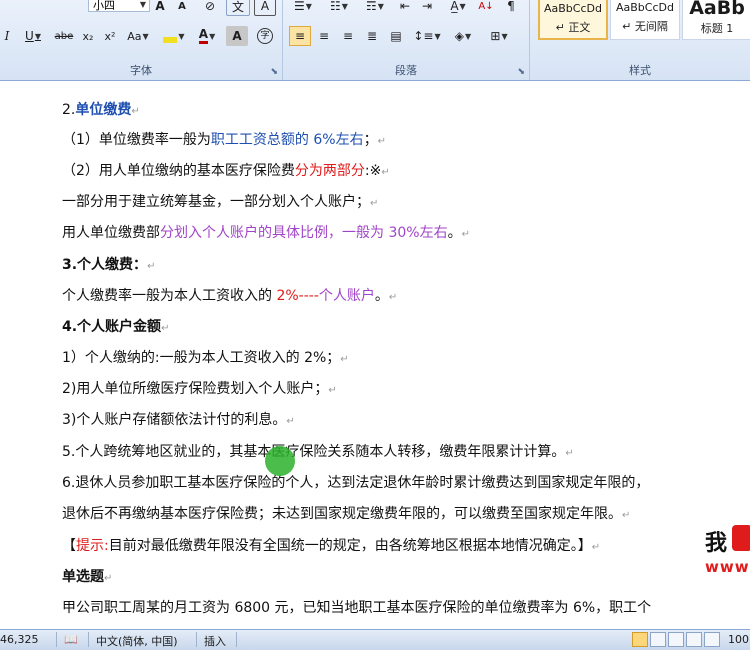  Describe the element at coordinates (339, 8) in the screenshot. I see `numbering-button: ☷ ▼` at that location.